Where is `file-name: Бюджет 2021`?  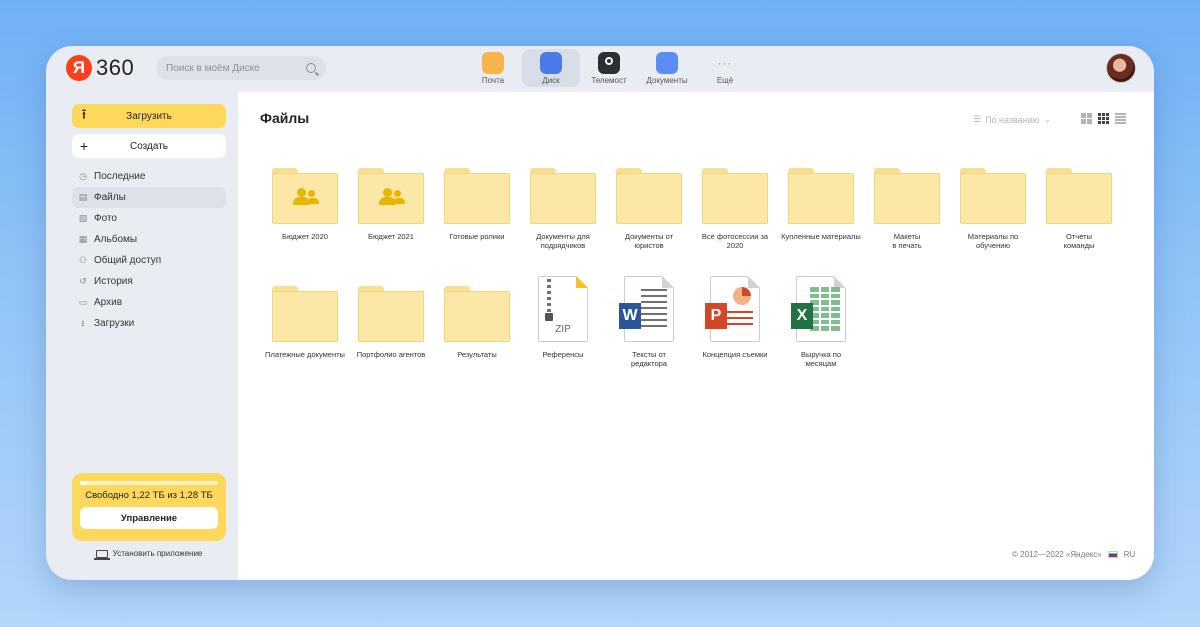
file-name: Бюджет 2021 is located at coordinates (391, 236).